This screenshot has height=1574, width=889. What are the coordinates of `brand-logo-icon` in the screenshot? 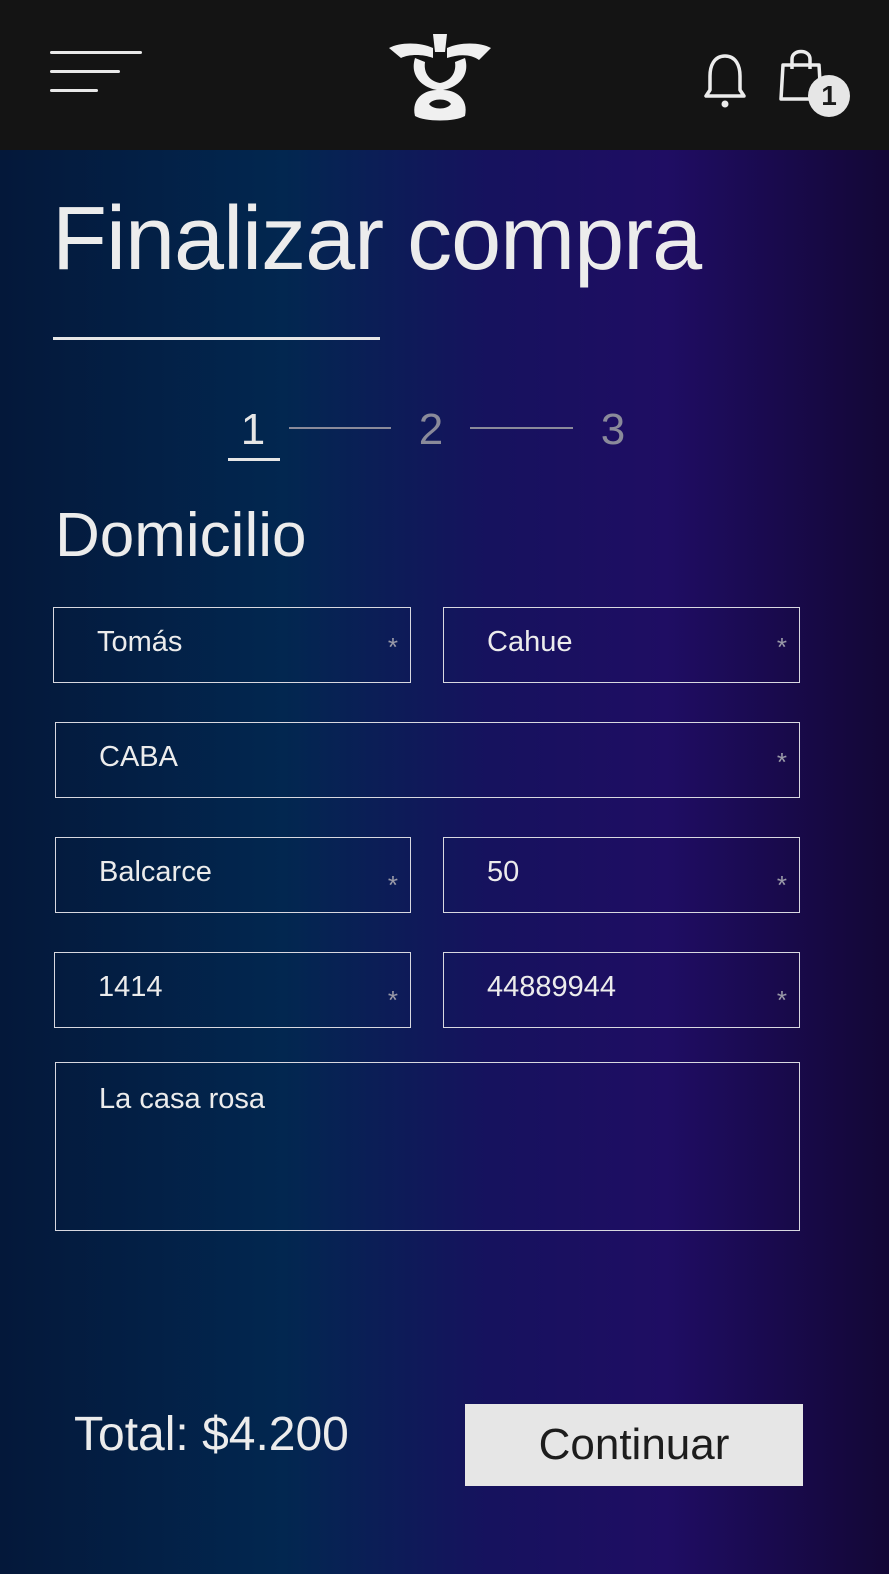 It's located at (440, 75).